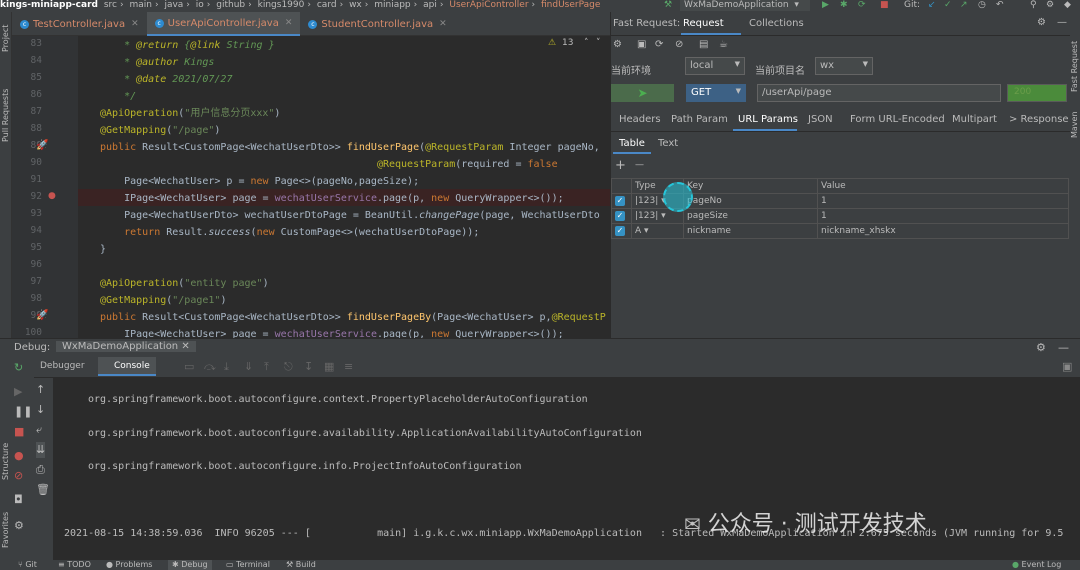 The height and width of the screenshot is (570, 1080). Describe the element at coordinates (488, 5) in the screenshot. I see `breadcrumb-class: UserApiController` at that location.